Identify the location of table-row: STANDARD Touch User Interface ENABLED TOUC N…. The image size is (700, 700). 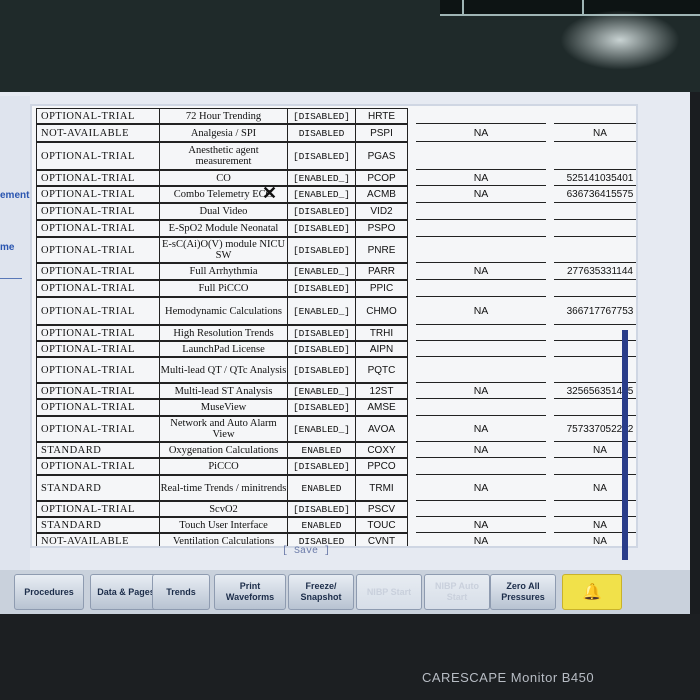
(334, 525).